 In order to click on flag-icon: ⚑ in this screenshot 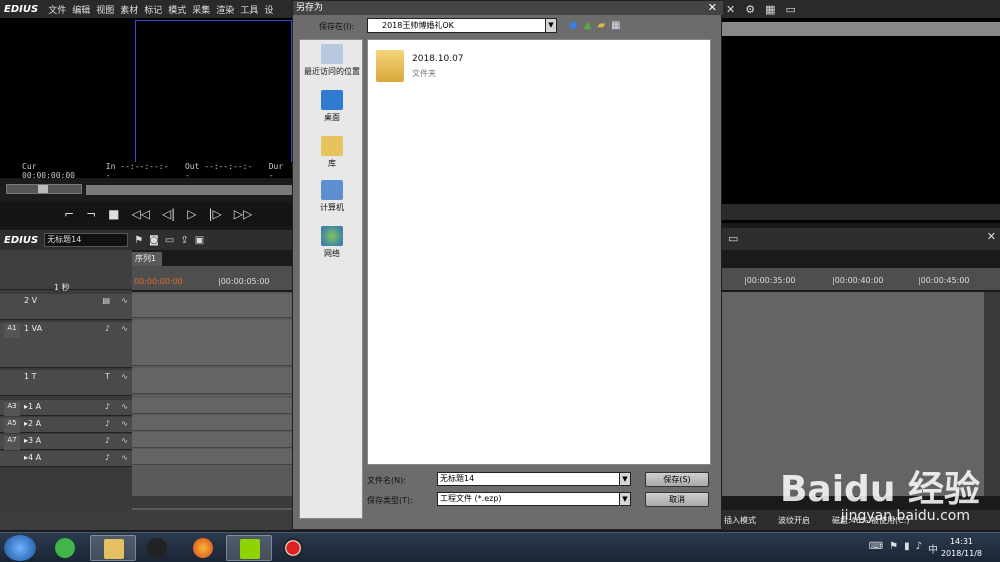, I will do `click(893, 548)`.